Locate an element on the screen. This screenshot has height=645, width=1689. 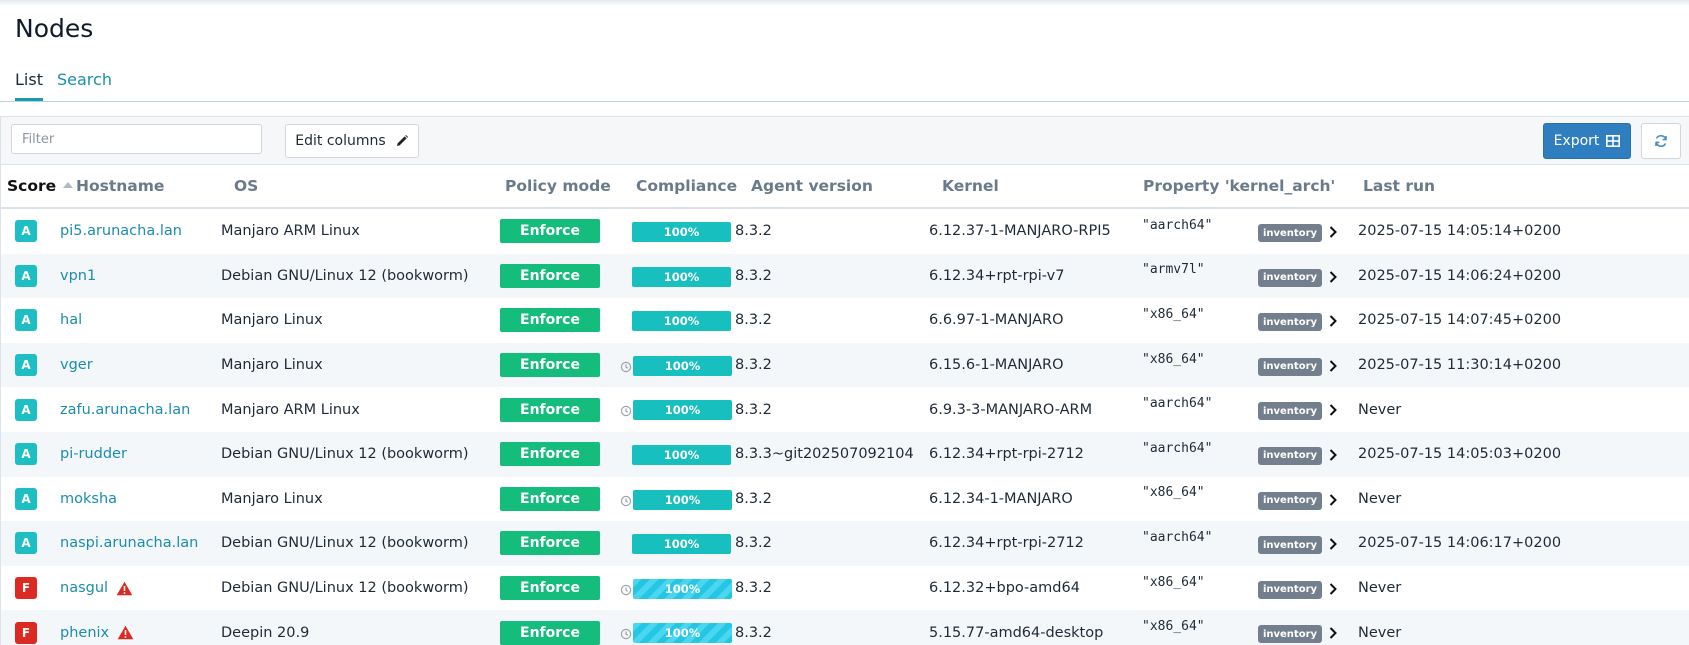
edit-columns-button: Edit columns is located at coordinates (352, 141).